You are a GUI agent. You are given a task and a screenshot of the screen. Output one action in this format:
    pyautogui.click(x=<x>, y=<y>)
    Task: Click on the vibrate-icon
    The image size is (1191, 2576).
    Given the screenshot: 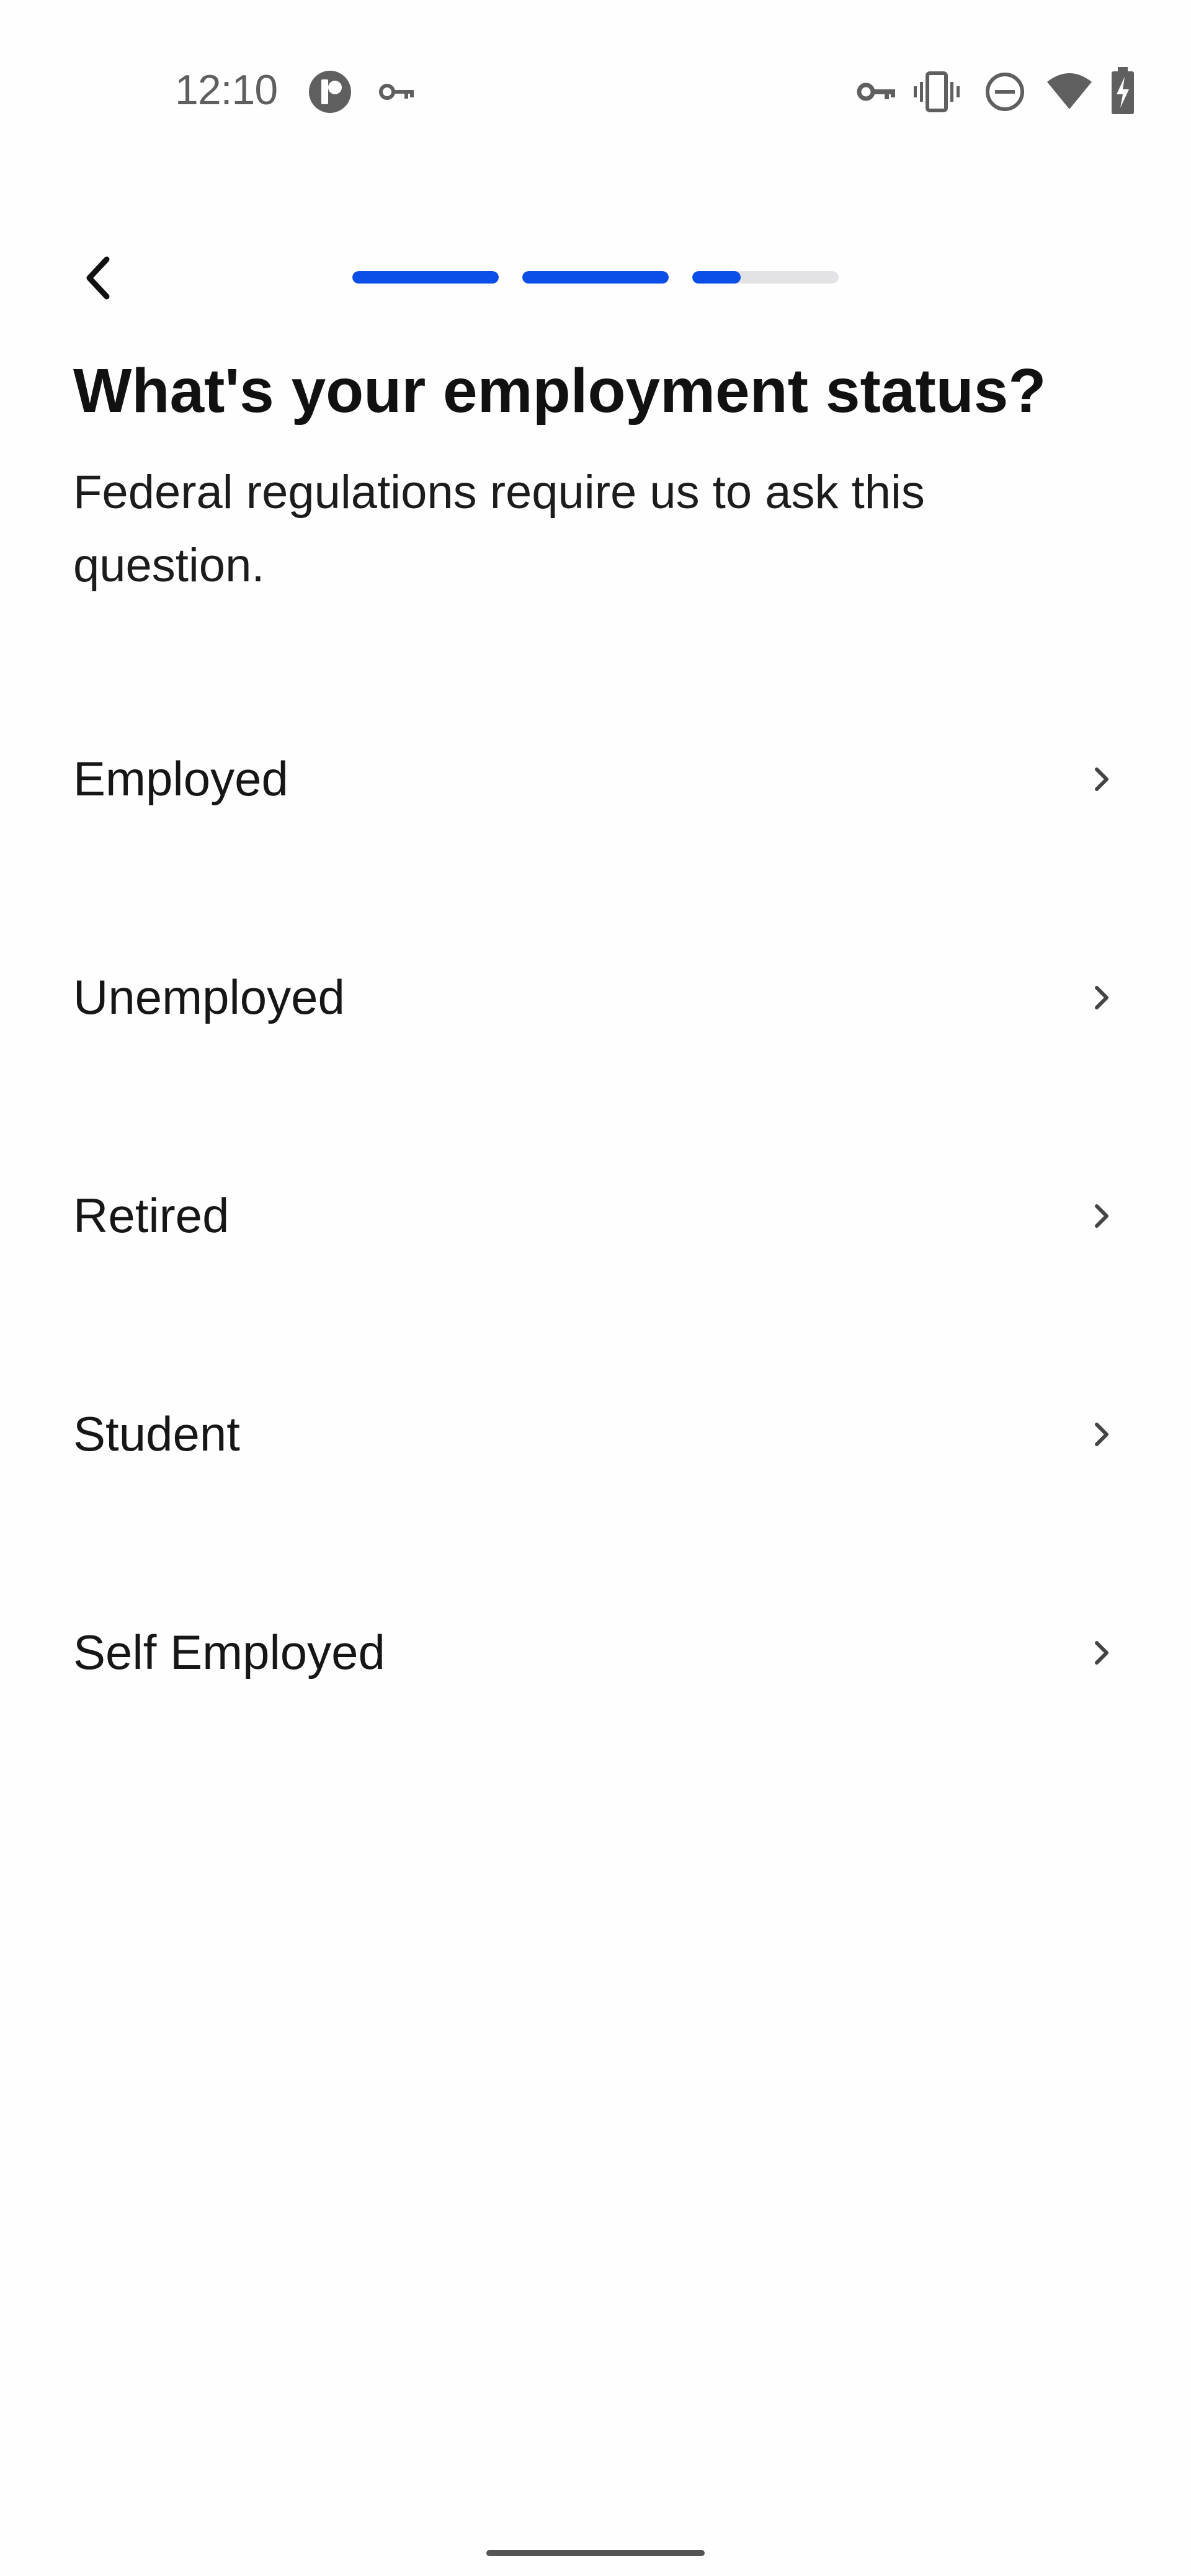 What is the action you would take?
    pyautogui.click(x=937, y=91)
    